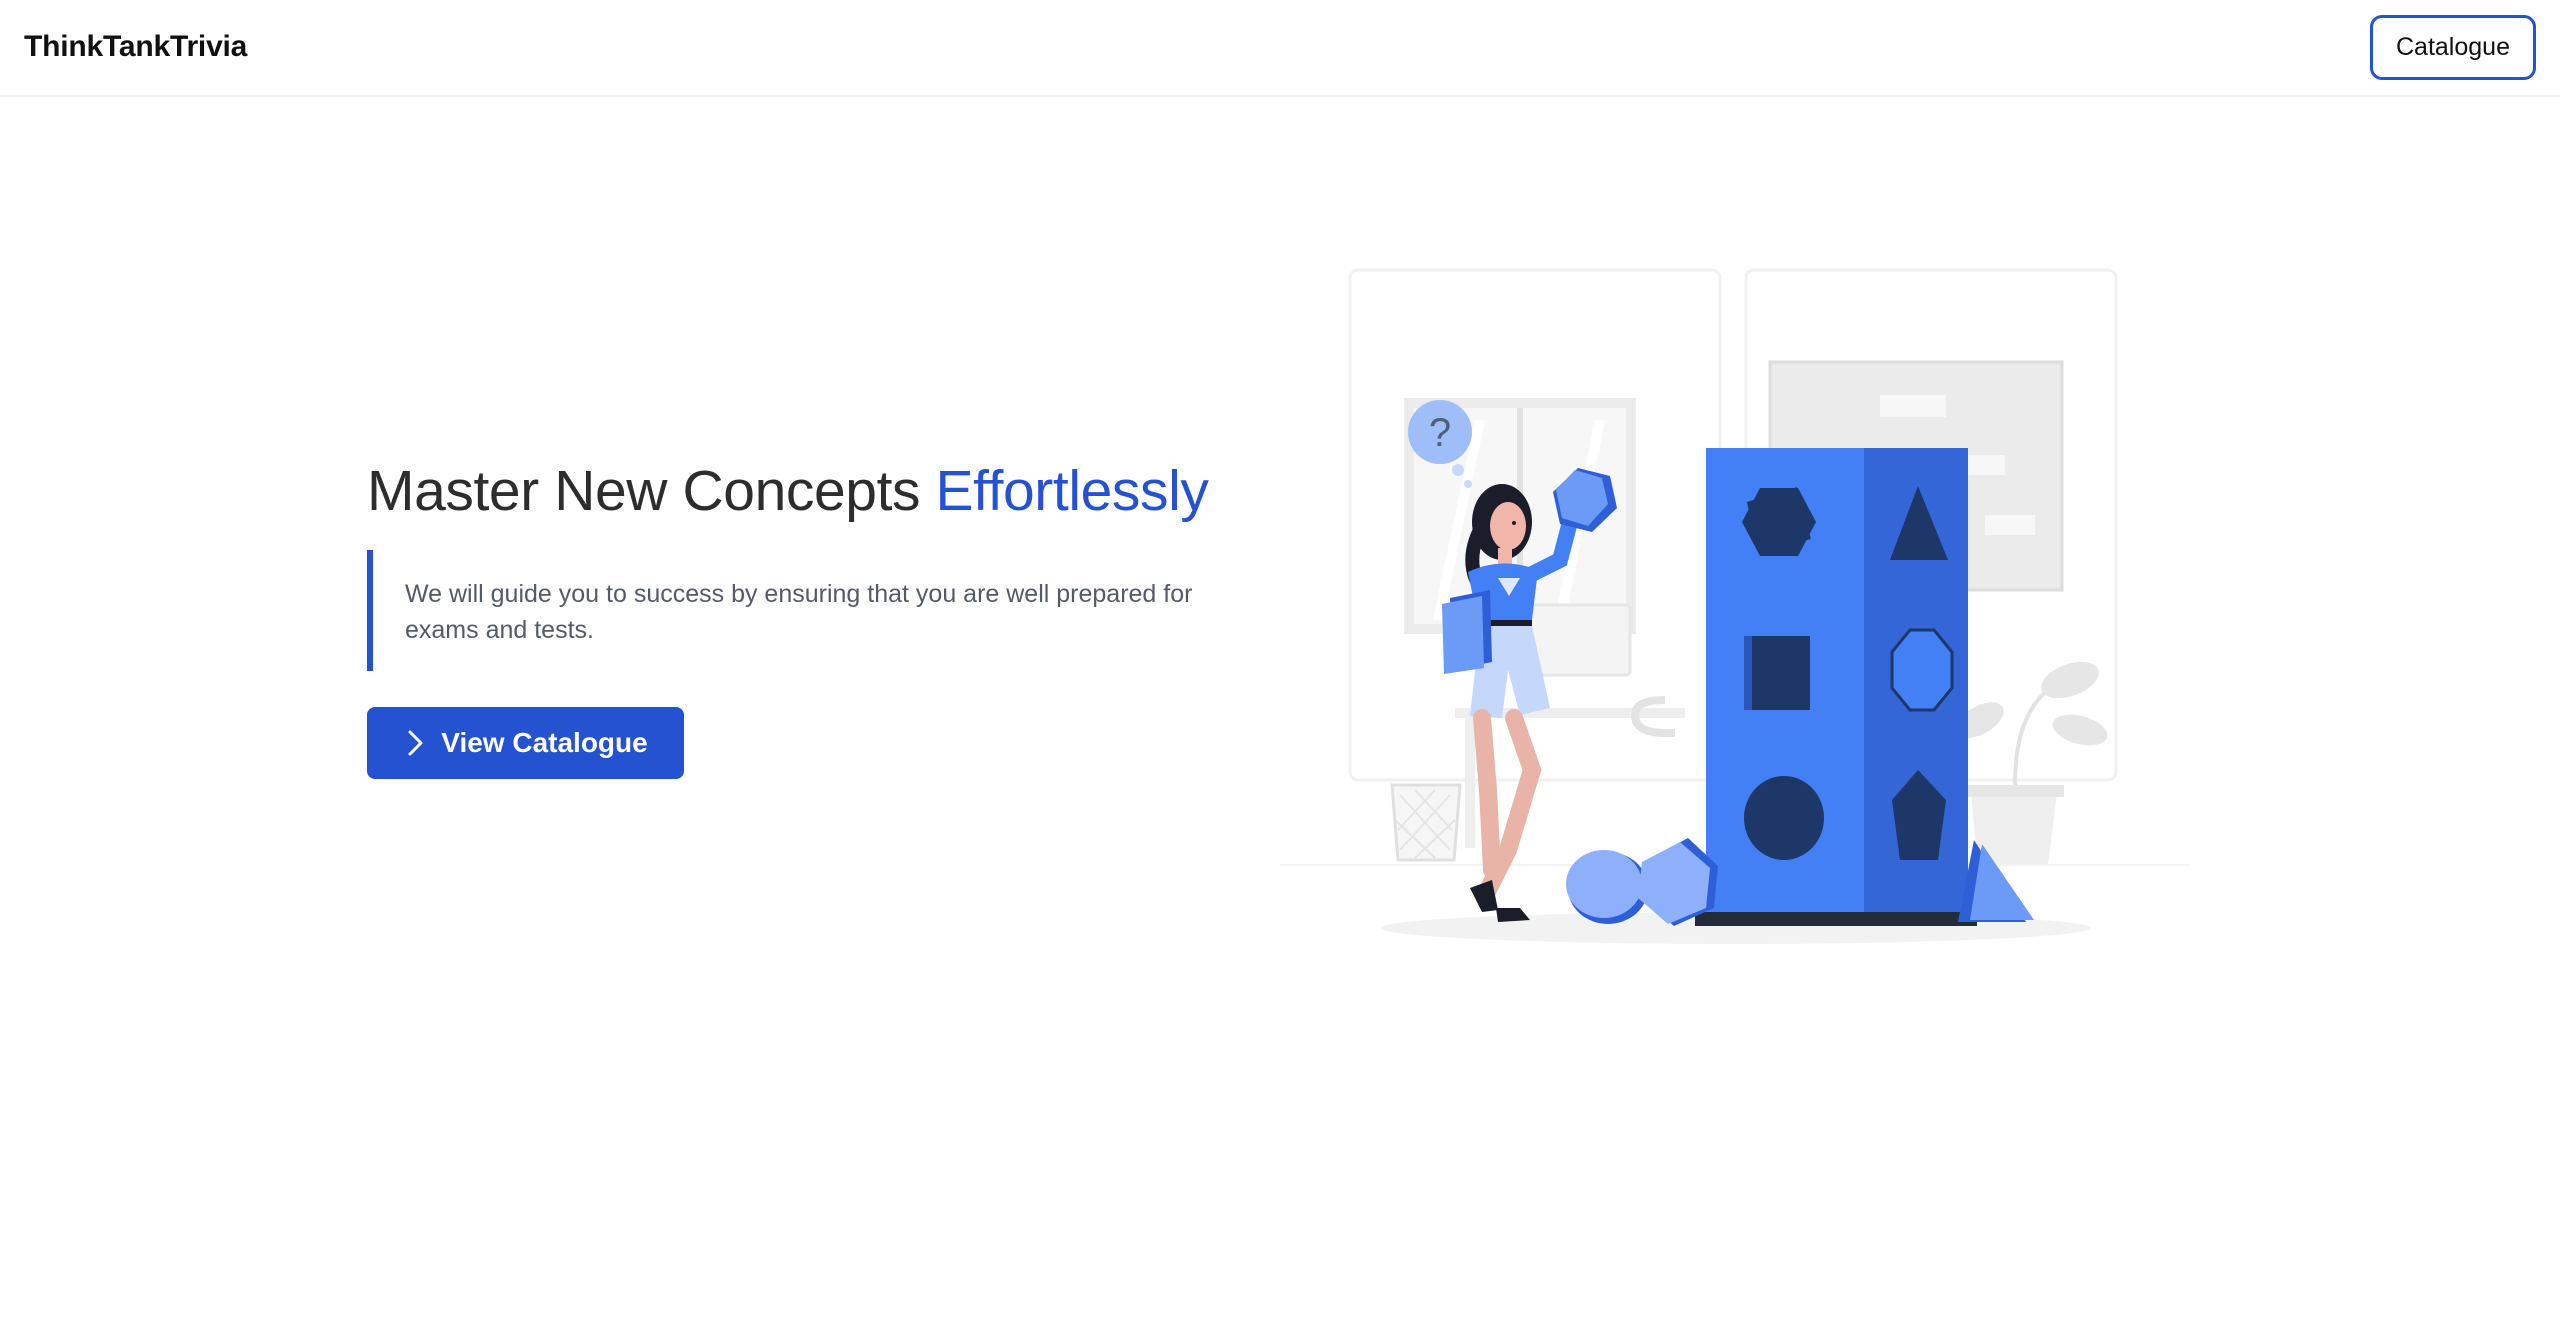 The image size is (2560, 1329). I want to click on view-catalogue-label: View Catalogue, so click(544, 742).